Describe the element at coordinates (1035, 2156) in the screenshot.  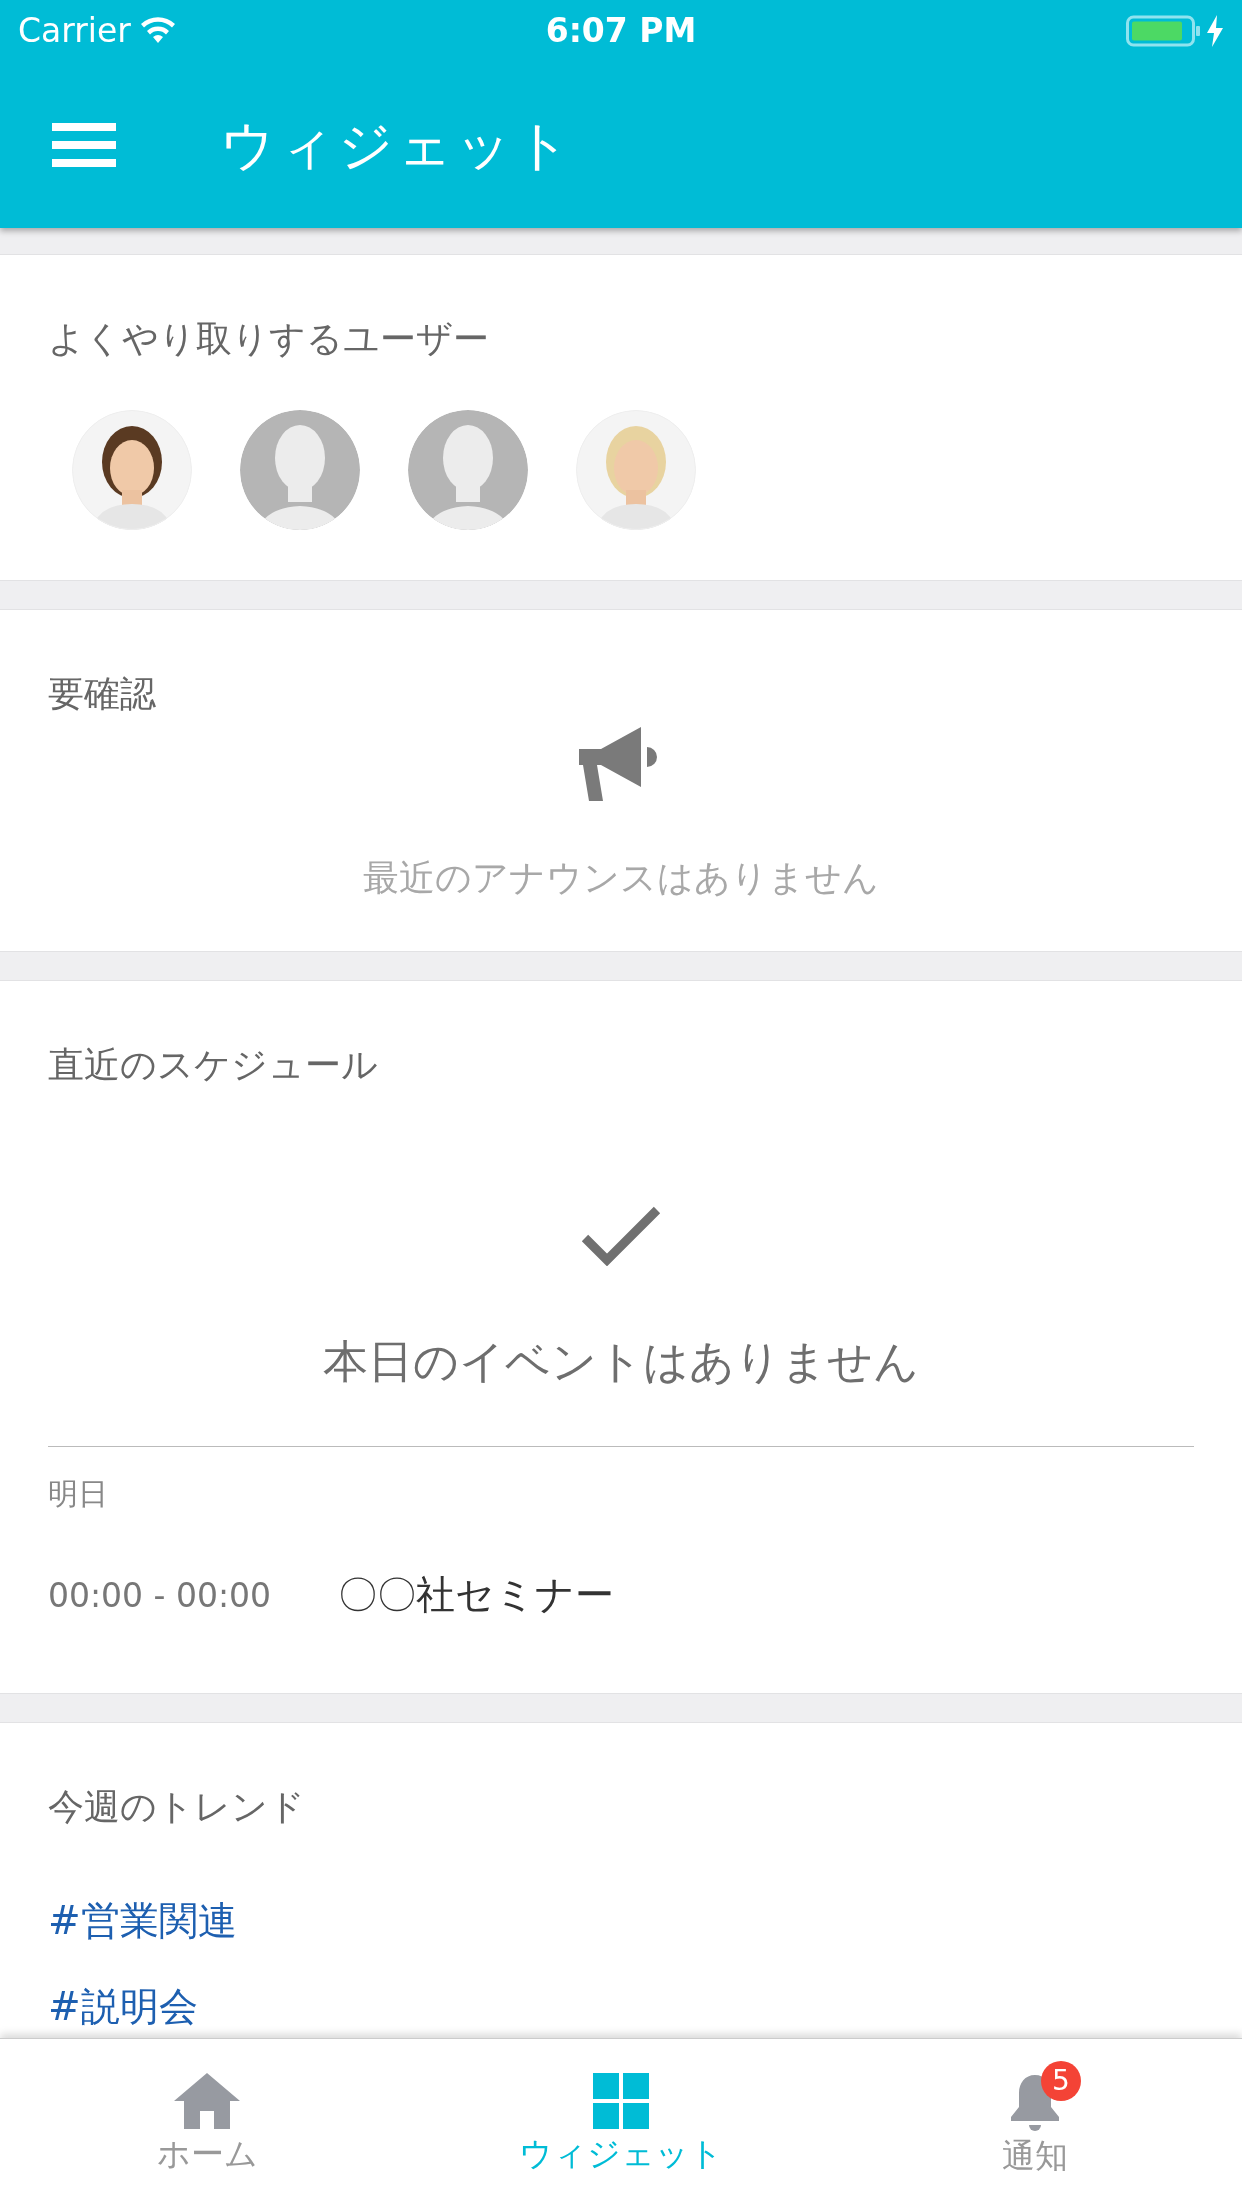
I see `tab-label: 通知` at that location.